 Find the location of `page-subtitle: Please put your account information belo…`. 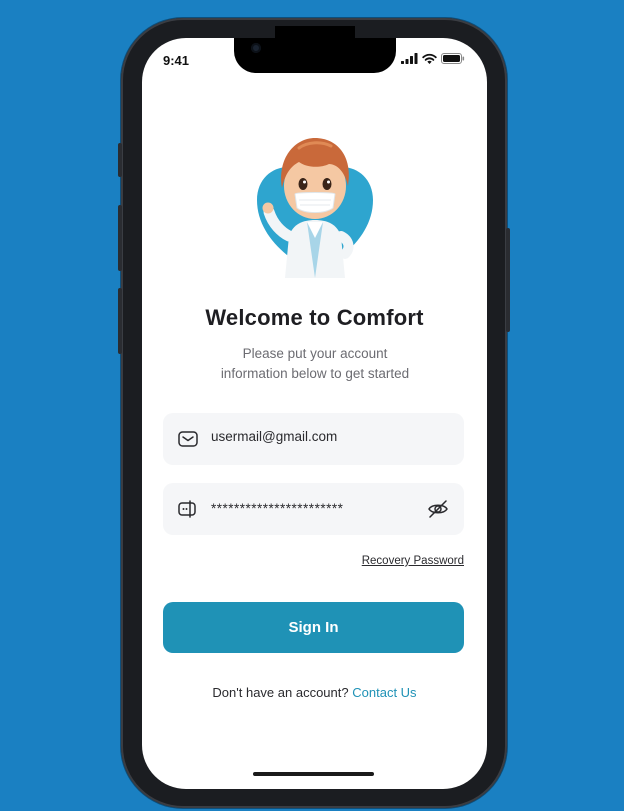

page-subtitle: Please put your account information belo… is located at coordinates (315, 364).